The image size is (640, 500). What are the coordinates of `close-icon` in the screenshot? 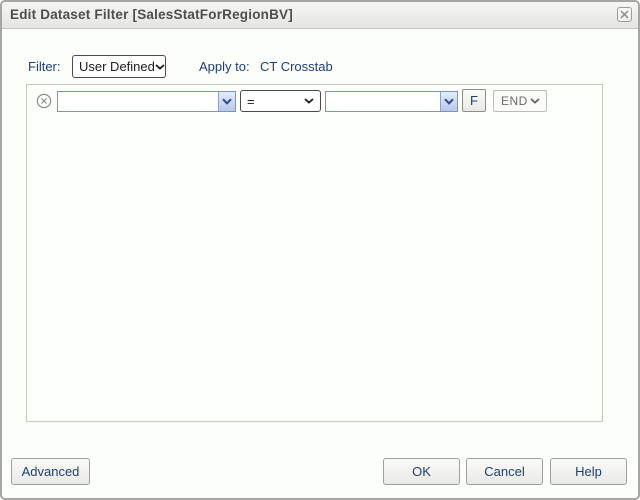 It's located at (624, 14).